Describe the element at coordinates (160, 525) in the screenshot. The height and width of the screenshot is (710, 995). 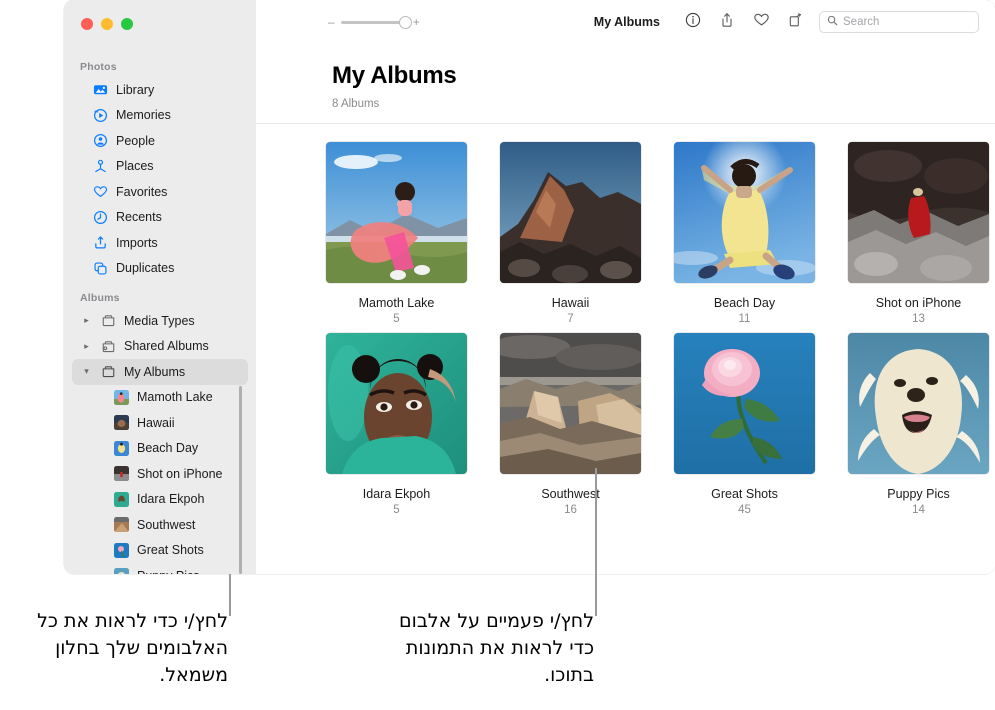
I see `sidebar-item-southwest: Southwest` at that location.